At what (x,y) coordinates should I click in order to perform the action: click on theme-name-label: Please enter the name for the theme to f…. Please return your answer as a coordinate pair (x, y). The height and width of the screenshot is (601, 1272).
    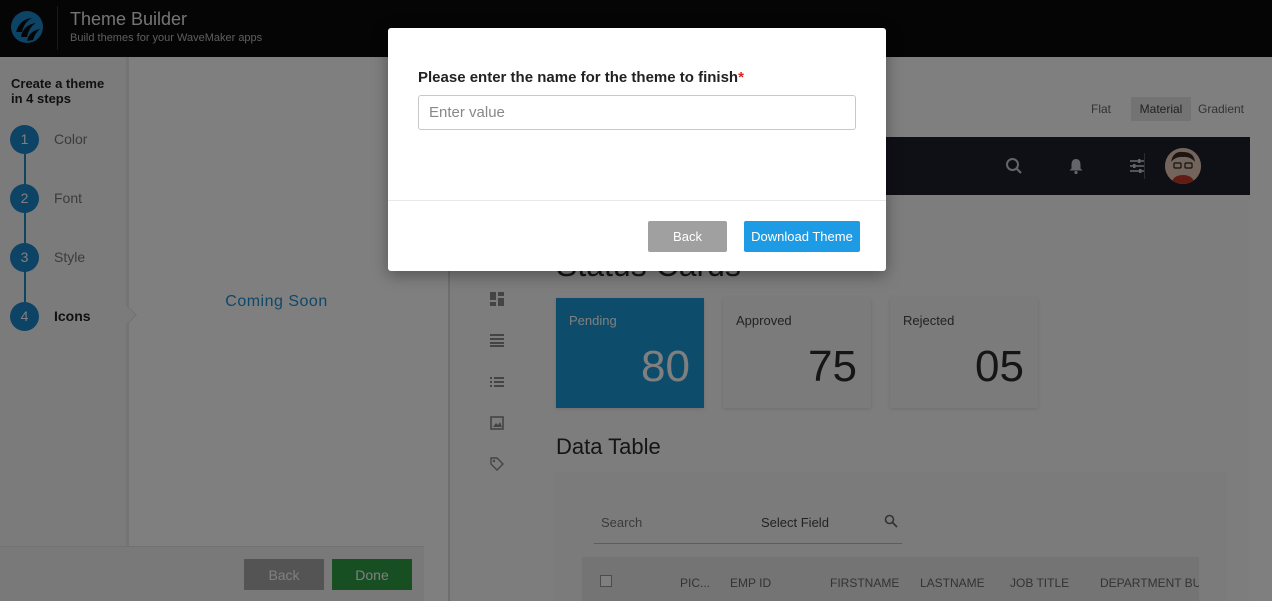
    Looking at the image, I should click on (581, 77).